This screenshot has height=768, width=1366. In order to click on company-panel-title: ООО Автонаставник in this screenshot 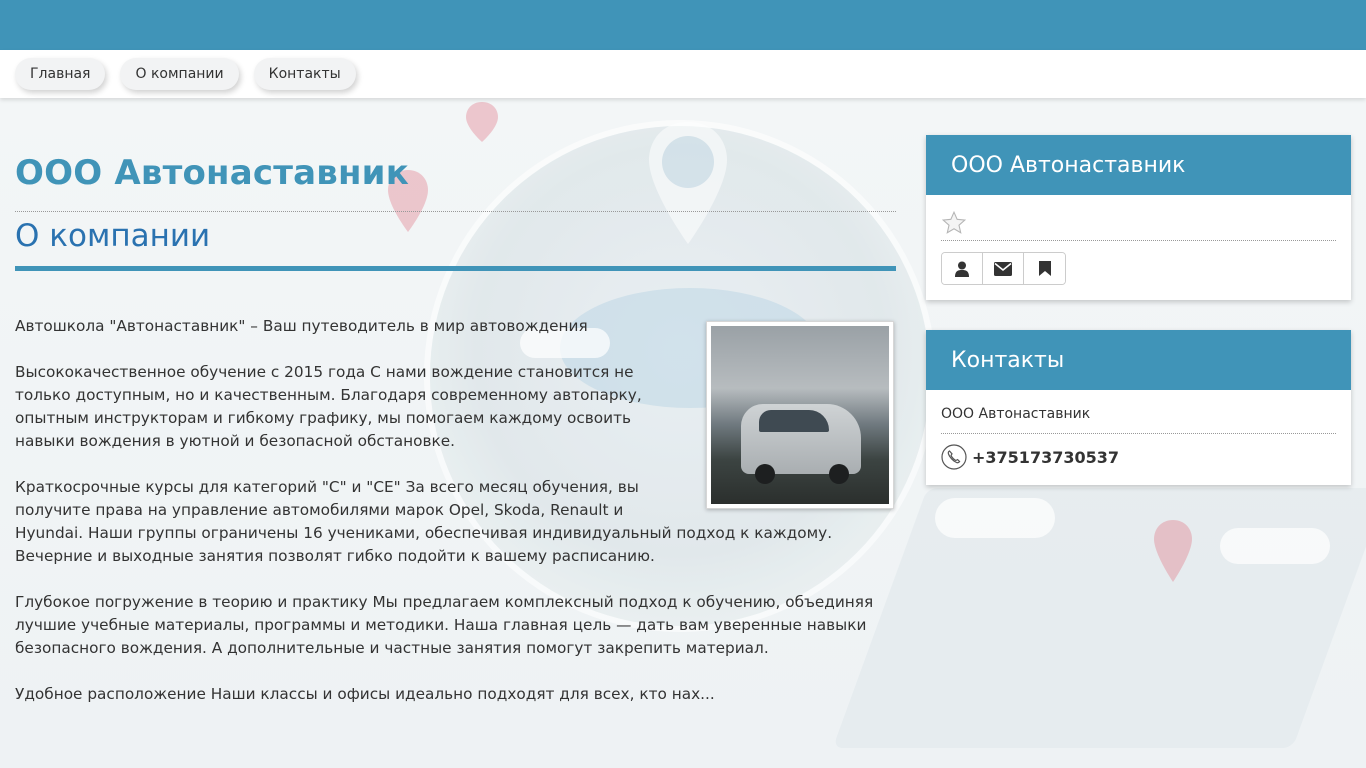, I will do `click(1138, 165)`.